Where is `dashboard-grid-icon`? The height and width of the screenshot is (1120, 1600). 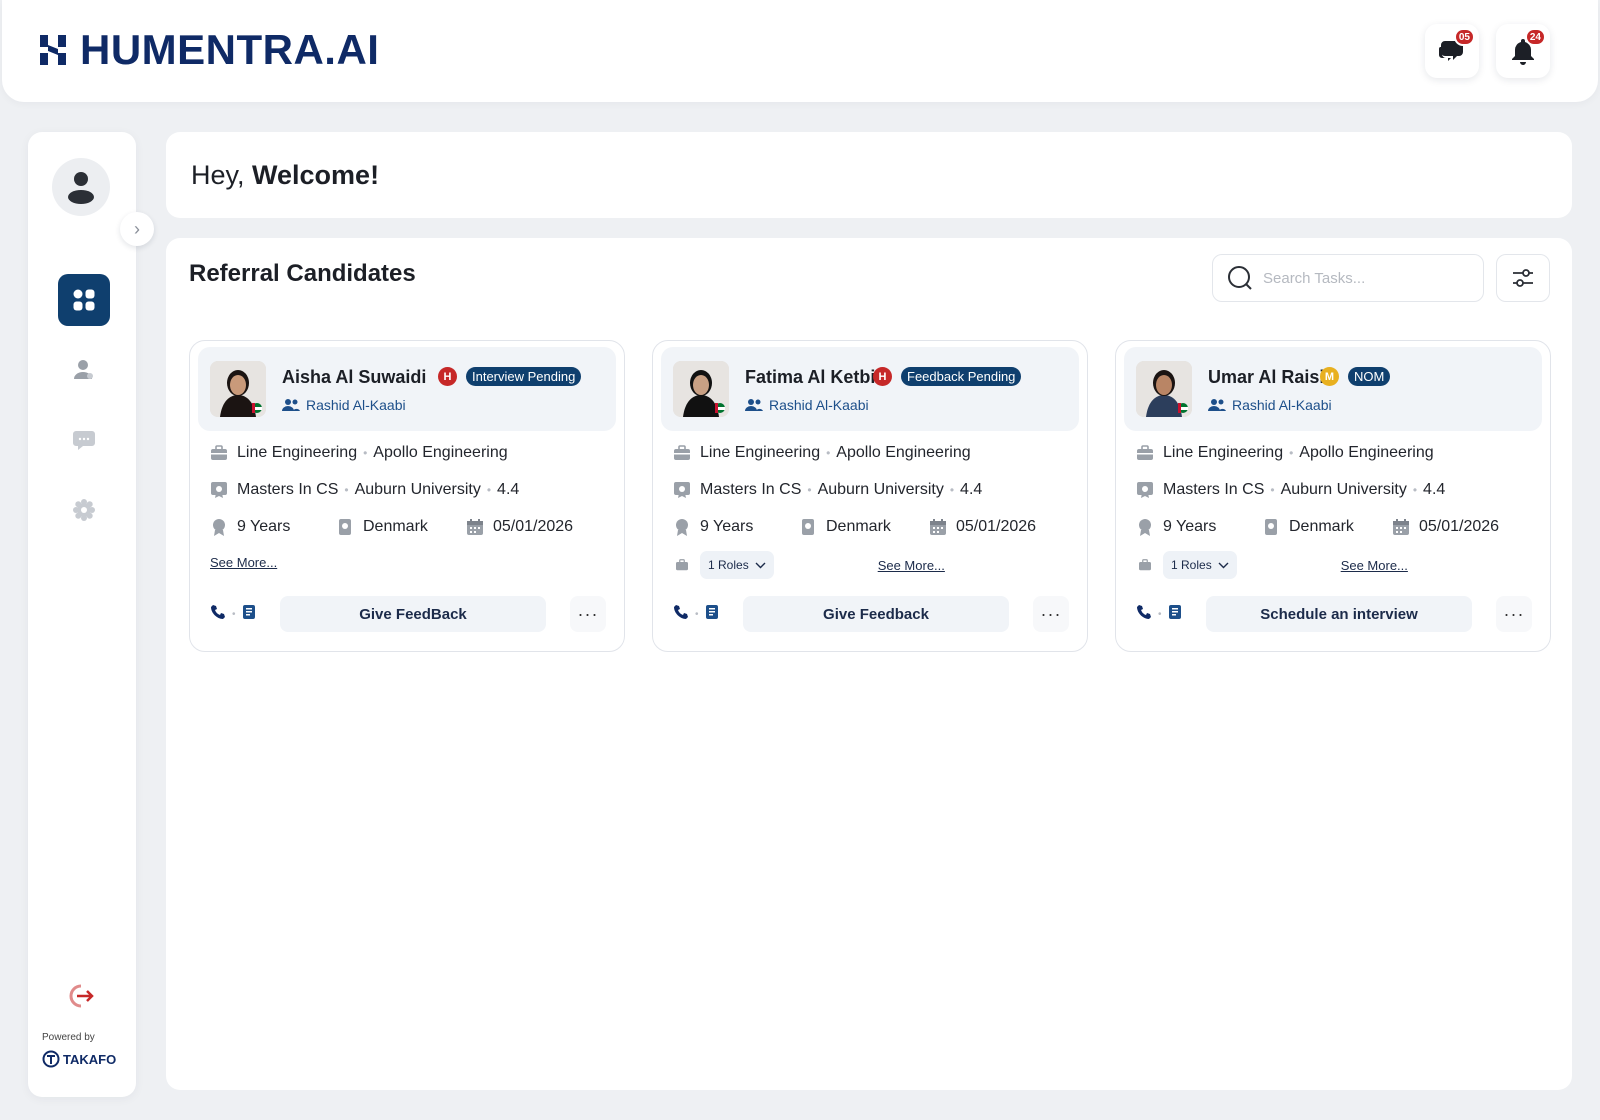 dashboard-grid-icon is located at coordinates (84, 300).